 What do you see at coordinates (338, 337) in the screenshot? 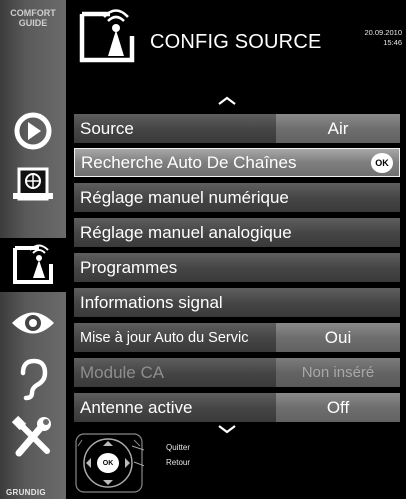
I see `auto-update-value: Oui` at bounding box center [338, 337].